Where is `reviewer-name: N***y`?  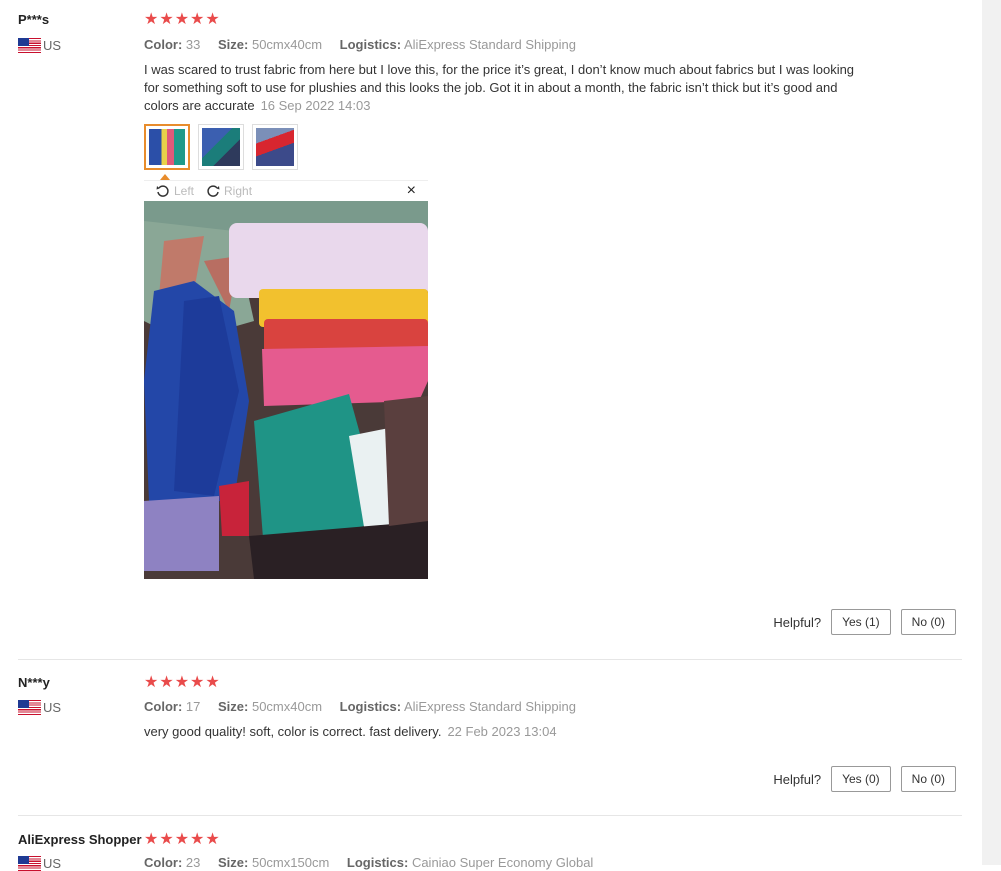 reviewer-name: N***y is located at coordinates (34, 682).